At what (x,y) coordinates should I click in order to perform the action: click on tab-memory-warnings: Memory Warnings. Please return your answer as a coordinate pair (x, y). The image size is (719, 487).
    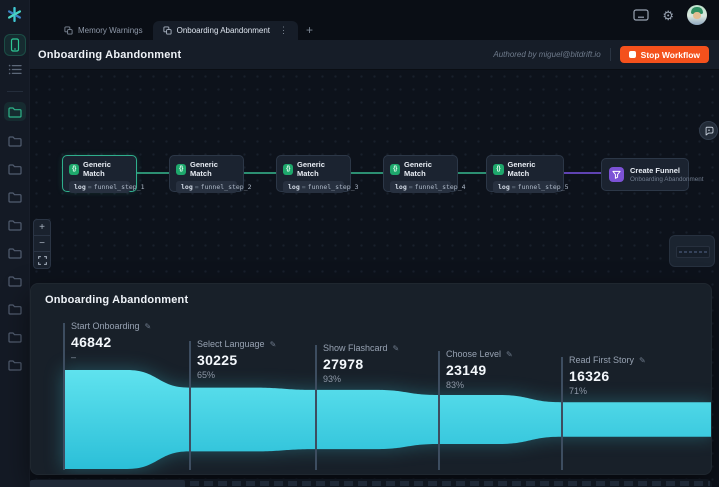
    Looking at the image, I should click on (103, 30).